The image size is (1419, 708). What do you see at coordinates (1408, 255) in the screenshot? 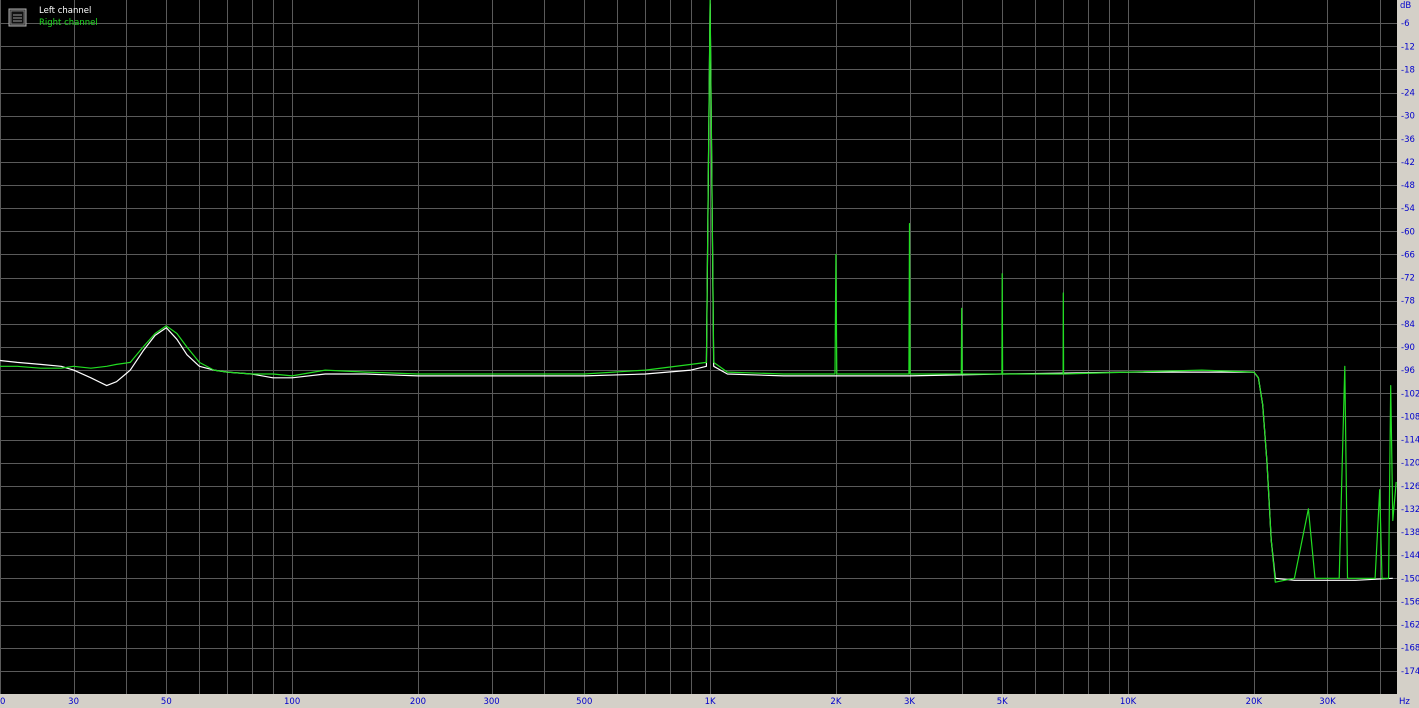
I see `y-tick-label: -66` at bounding box center [1408, 255].